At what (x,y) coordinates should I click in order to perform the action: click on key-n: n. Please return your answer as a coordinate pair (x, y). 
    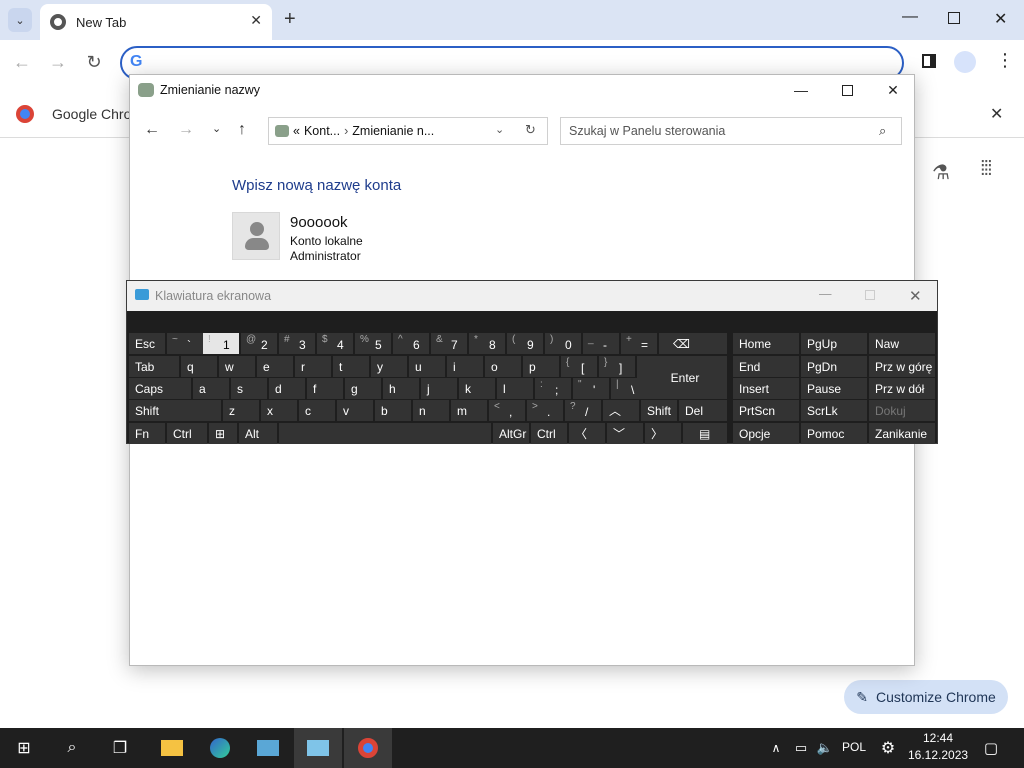
    Looking at the image, I should click on (431, 410).